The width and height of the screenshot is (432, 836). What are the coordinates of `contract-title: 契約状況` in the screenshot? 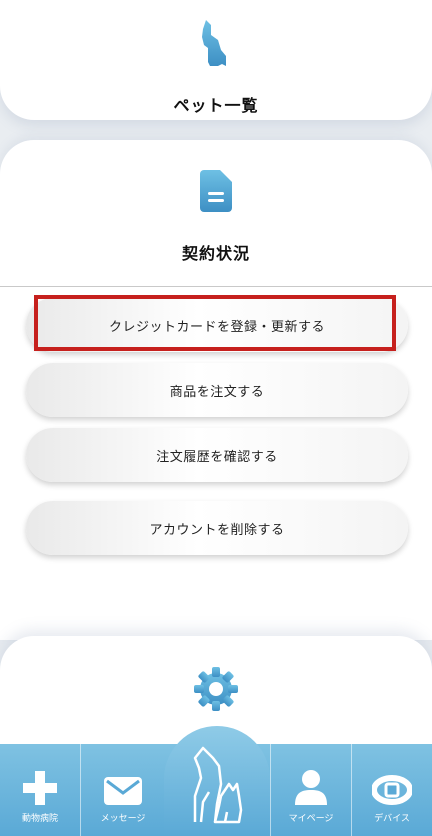 It's located at (215, 253).